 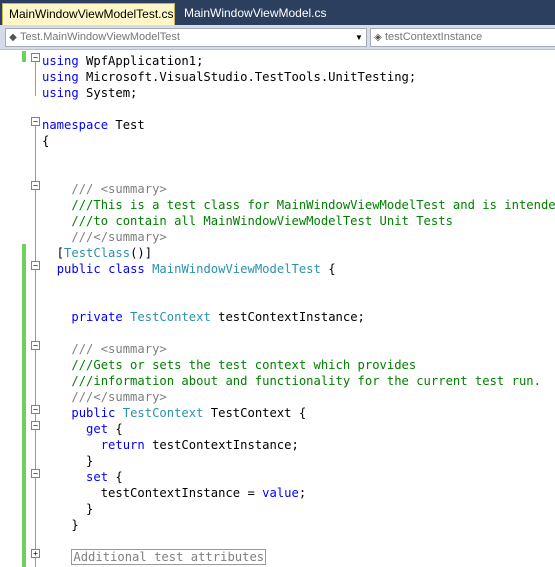 I want to click on expand-icon: +, so click(x=35, y=553).